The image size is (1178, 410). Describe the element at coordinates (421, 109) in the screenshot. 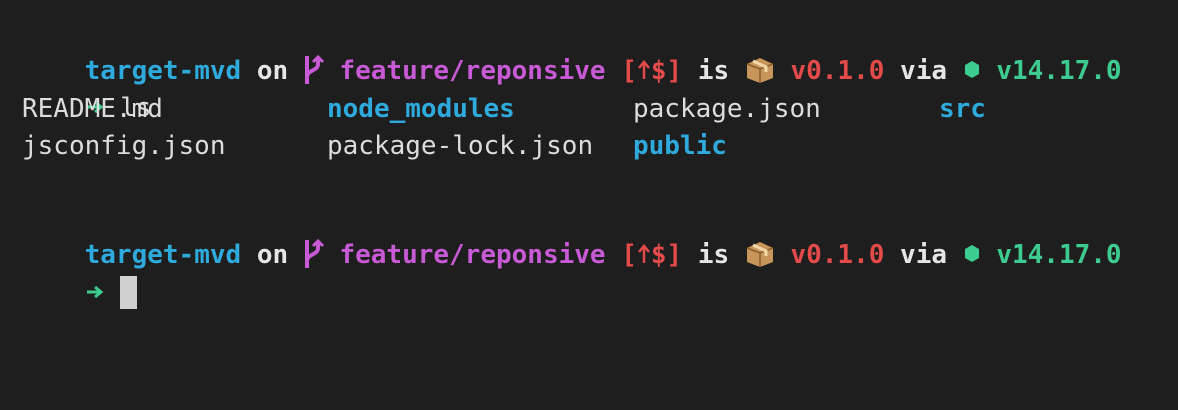

I see `dir-node-modules: node_modules` at that location.